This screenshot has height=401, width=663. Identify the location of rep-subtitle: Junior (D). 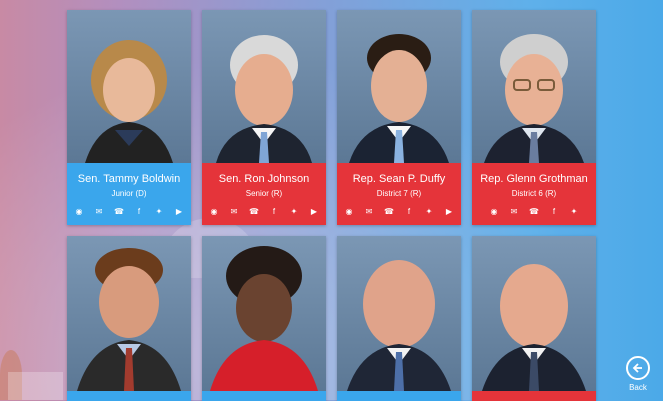
(129, 193).